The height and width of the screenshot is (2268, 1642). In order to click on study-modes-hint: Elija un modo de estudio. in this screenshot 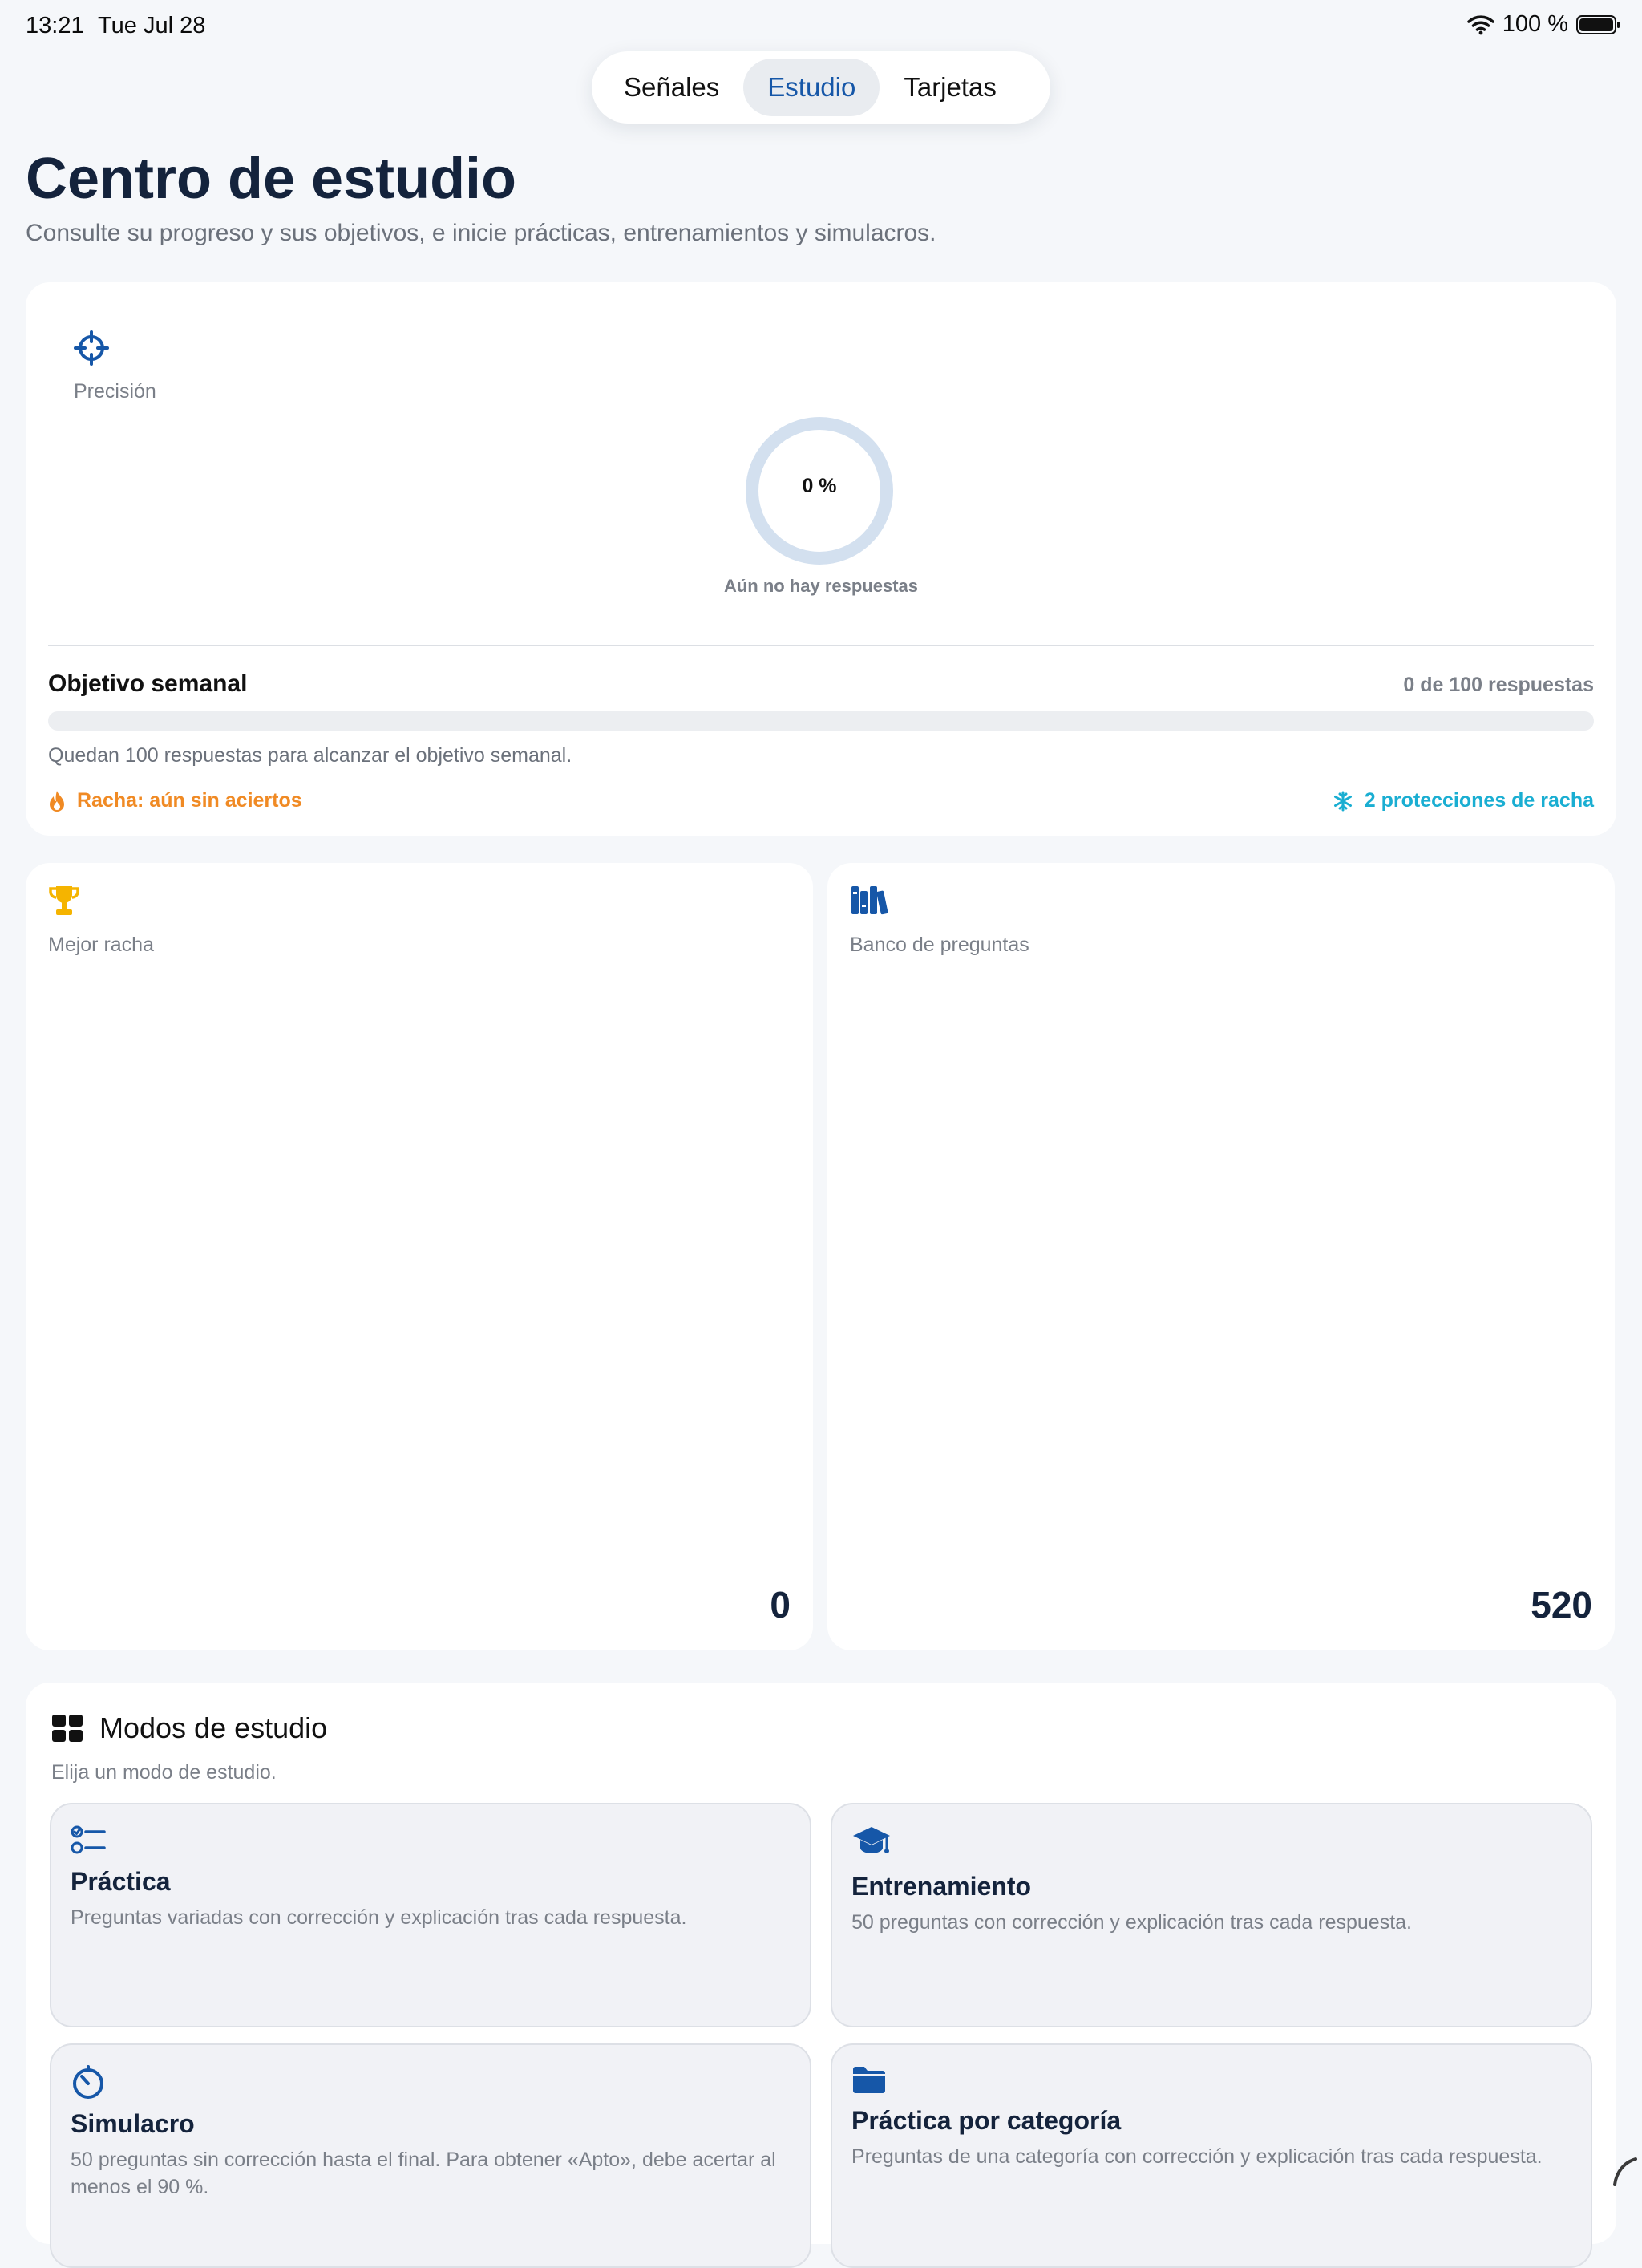, I will do `click(164, 1773)`.